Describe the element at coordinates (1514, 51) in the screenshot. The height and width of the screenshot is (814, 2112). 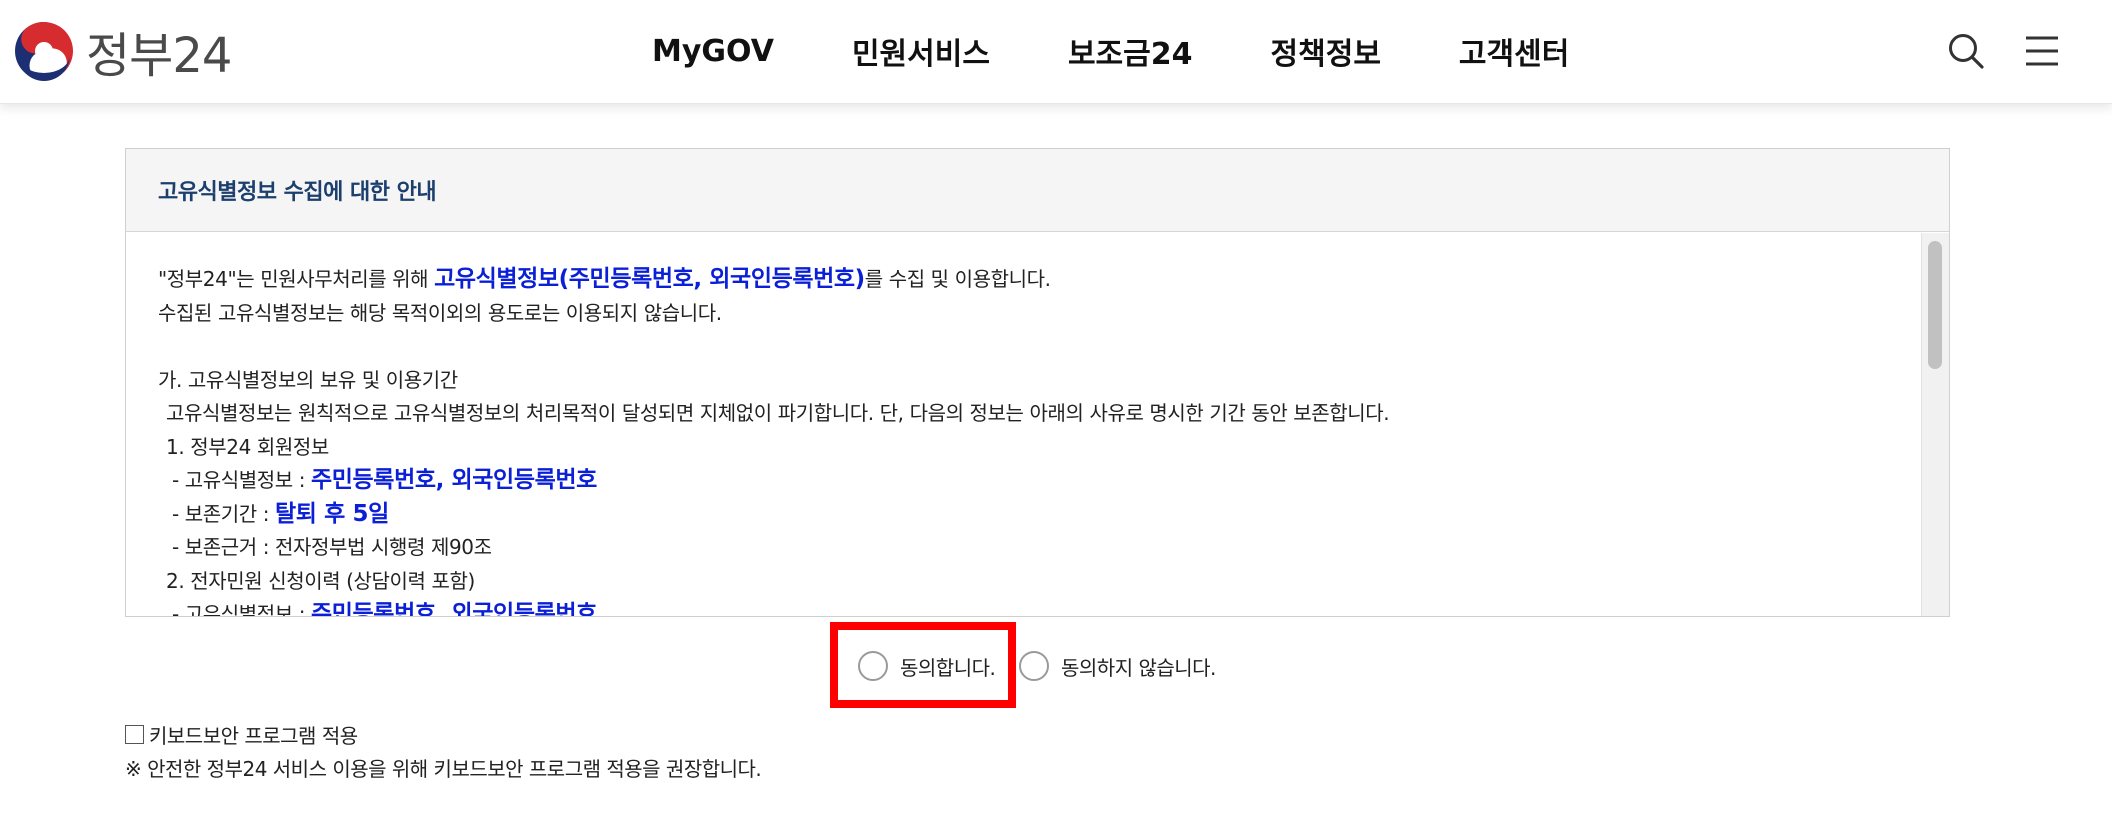
I see `nav-customer-center: 고객센터` at that location.